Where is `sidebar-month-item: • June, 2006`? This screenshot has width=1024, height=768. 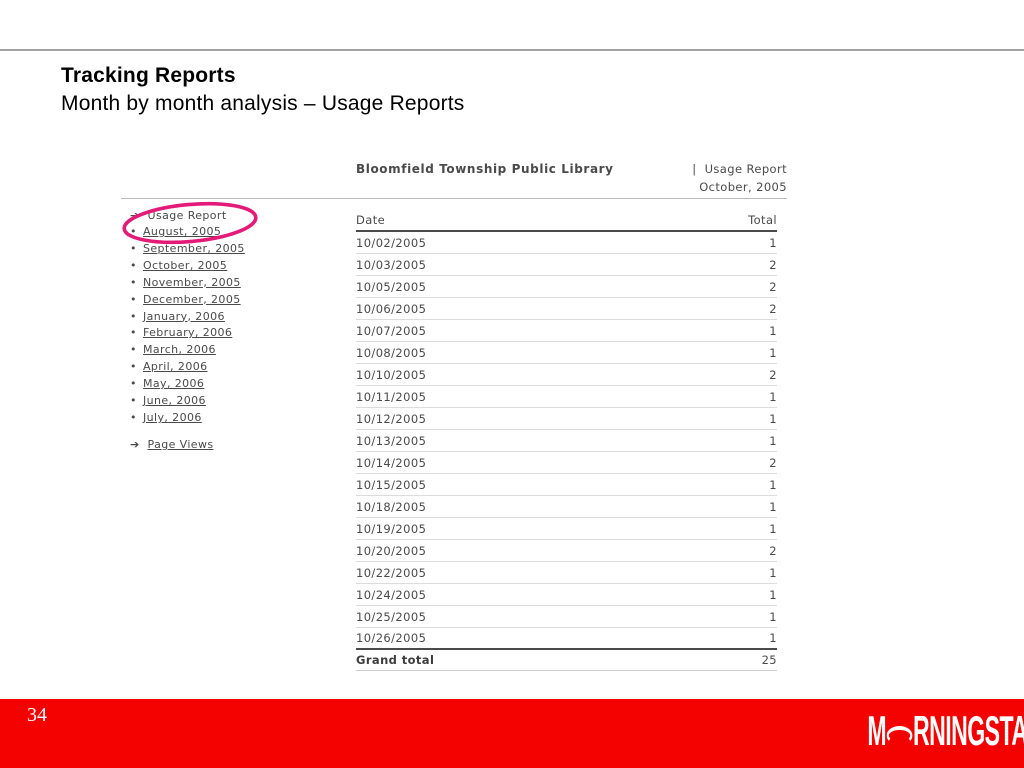 sidebar-month-item: • June, 2006 is located at coordinates (235, 401).